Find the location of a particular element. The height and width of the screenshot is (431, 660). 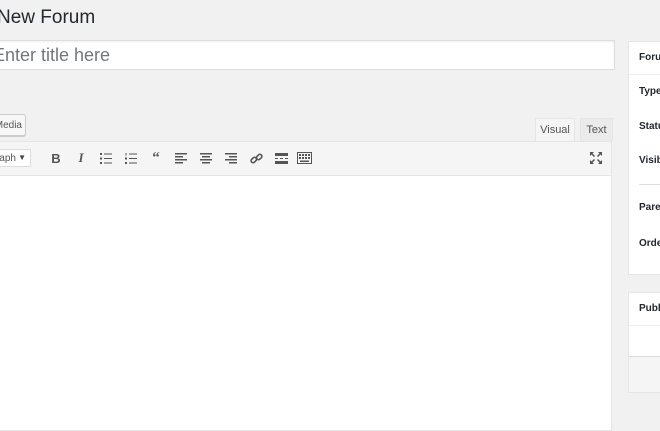

status-label: Status: is located at coordinates (649, 126).